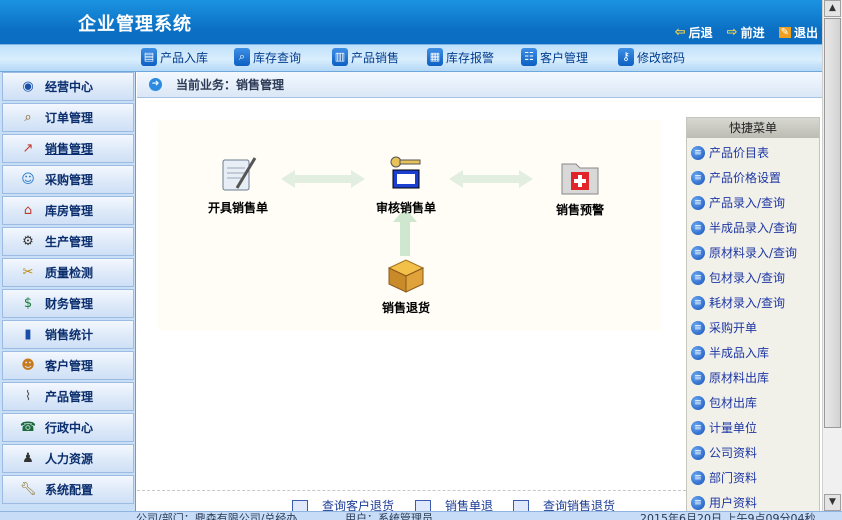 Image resolution: width=842 pixels, height=520 pixels. What do you see at coordinates (753, 228) in the screenshot?
I see `quick-item-label: 半成品录入/查询` at bounding box center [753, 228].